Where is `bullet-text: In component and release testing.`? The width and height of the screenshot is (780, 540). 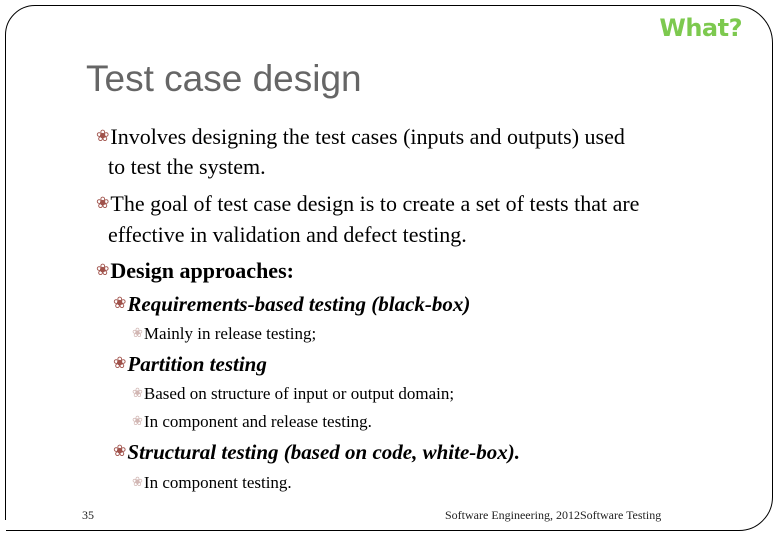
bullet-text: In component and release testing. is located at coordinates (257, 421).